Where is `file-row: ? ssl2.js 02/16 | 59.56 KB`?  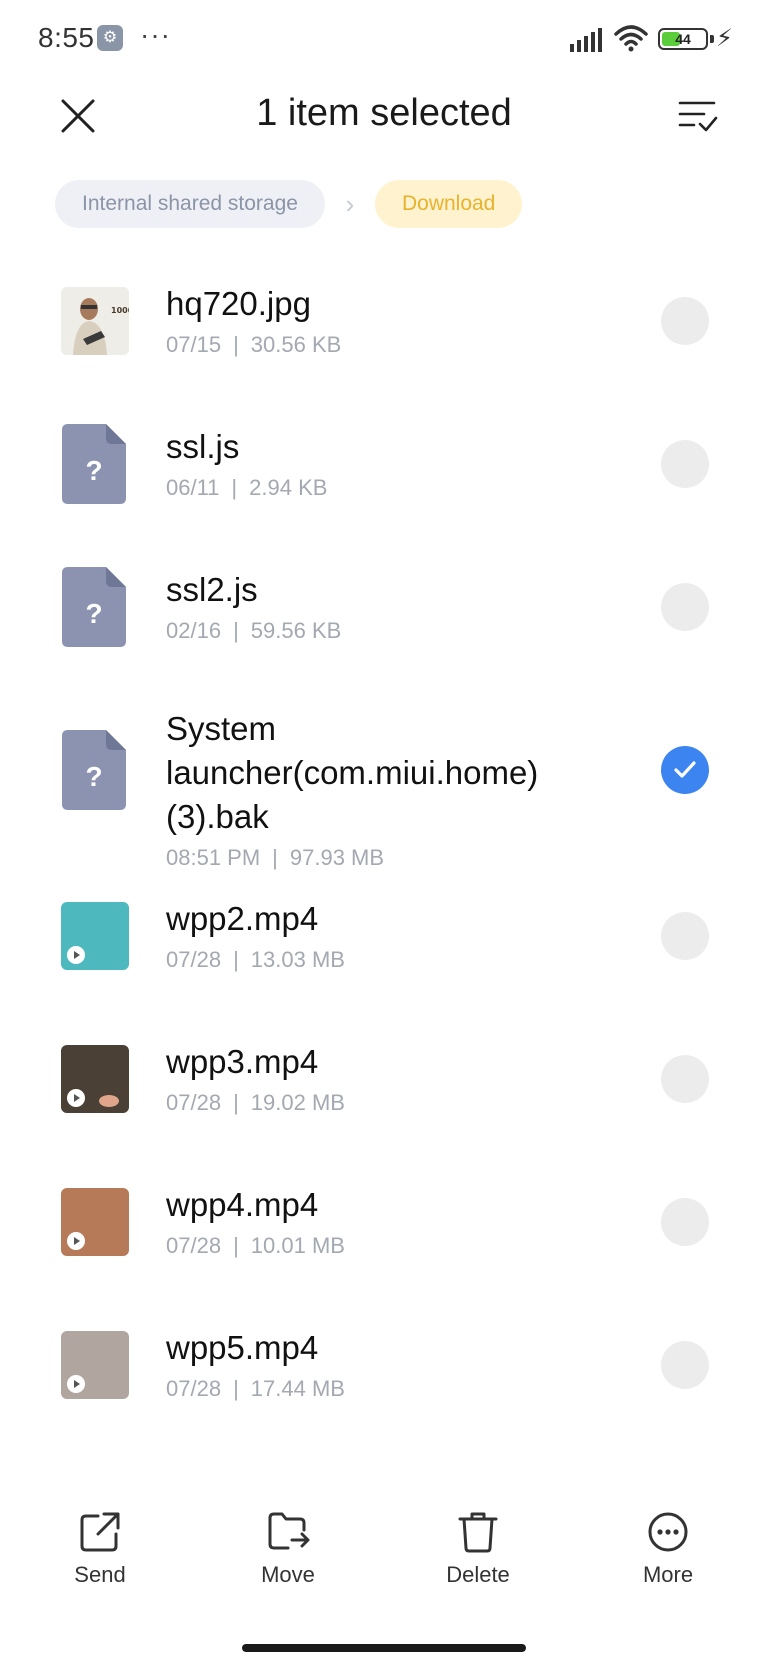
file-row: ? ssl2.js 02/16 | 59.56 KB is located at coordinates (384, 622).